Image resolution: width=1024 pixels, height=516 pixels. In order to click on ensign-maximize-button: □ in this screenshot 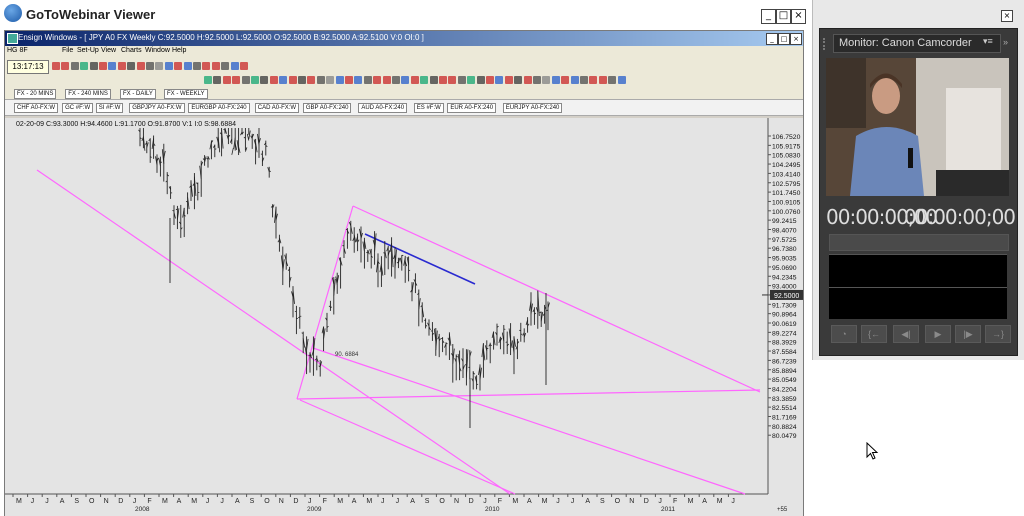, I will do `click(784, 39)`.